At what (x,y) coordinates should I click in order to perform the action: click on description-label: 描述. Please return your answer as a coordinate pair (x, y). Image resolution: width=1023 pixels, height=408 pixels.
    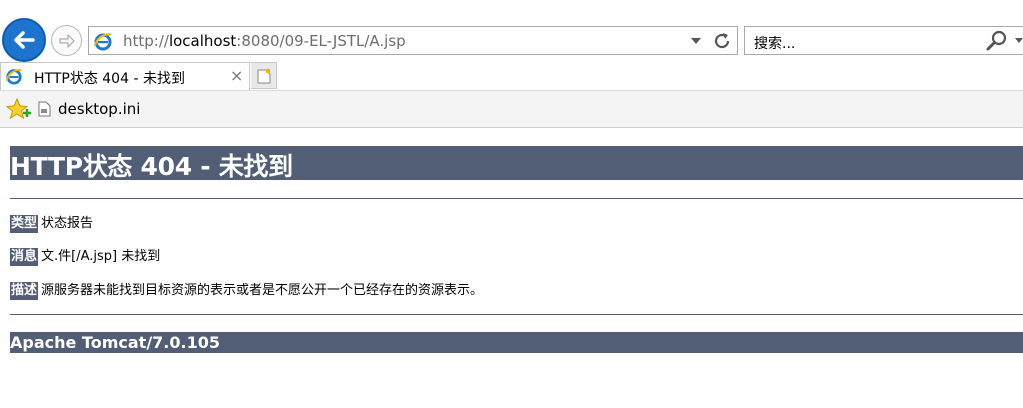
    Looking at the image, I should click on (24, 291).